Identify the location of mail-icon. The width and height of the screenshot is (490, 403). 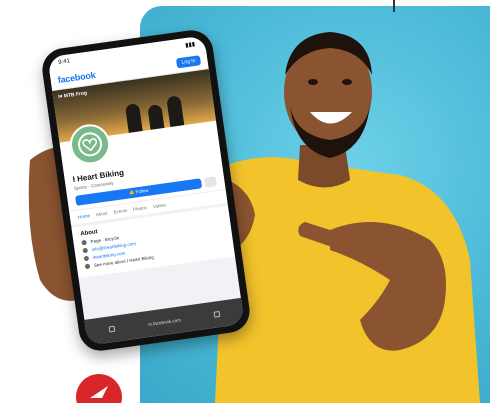
(85, 250).